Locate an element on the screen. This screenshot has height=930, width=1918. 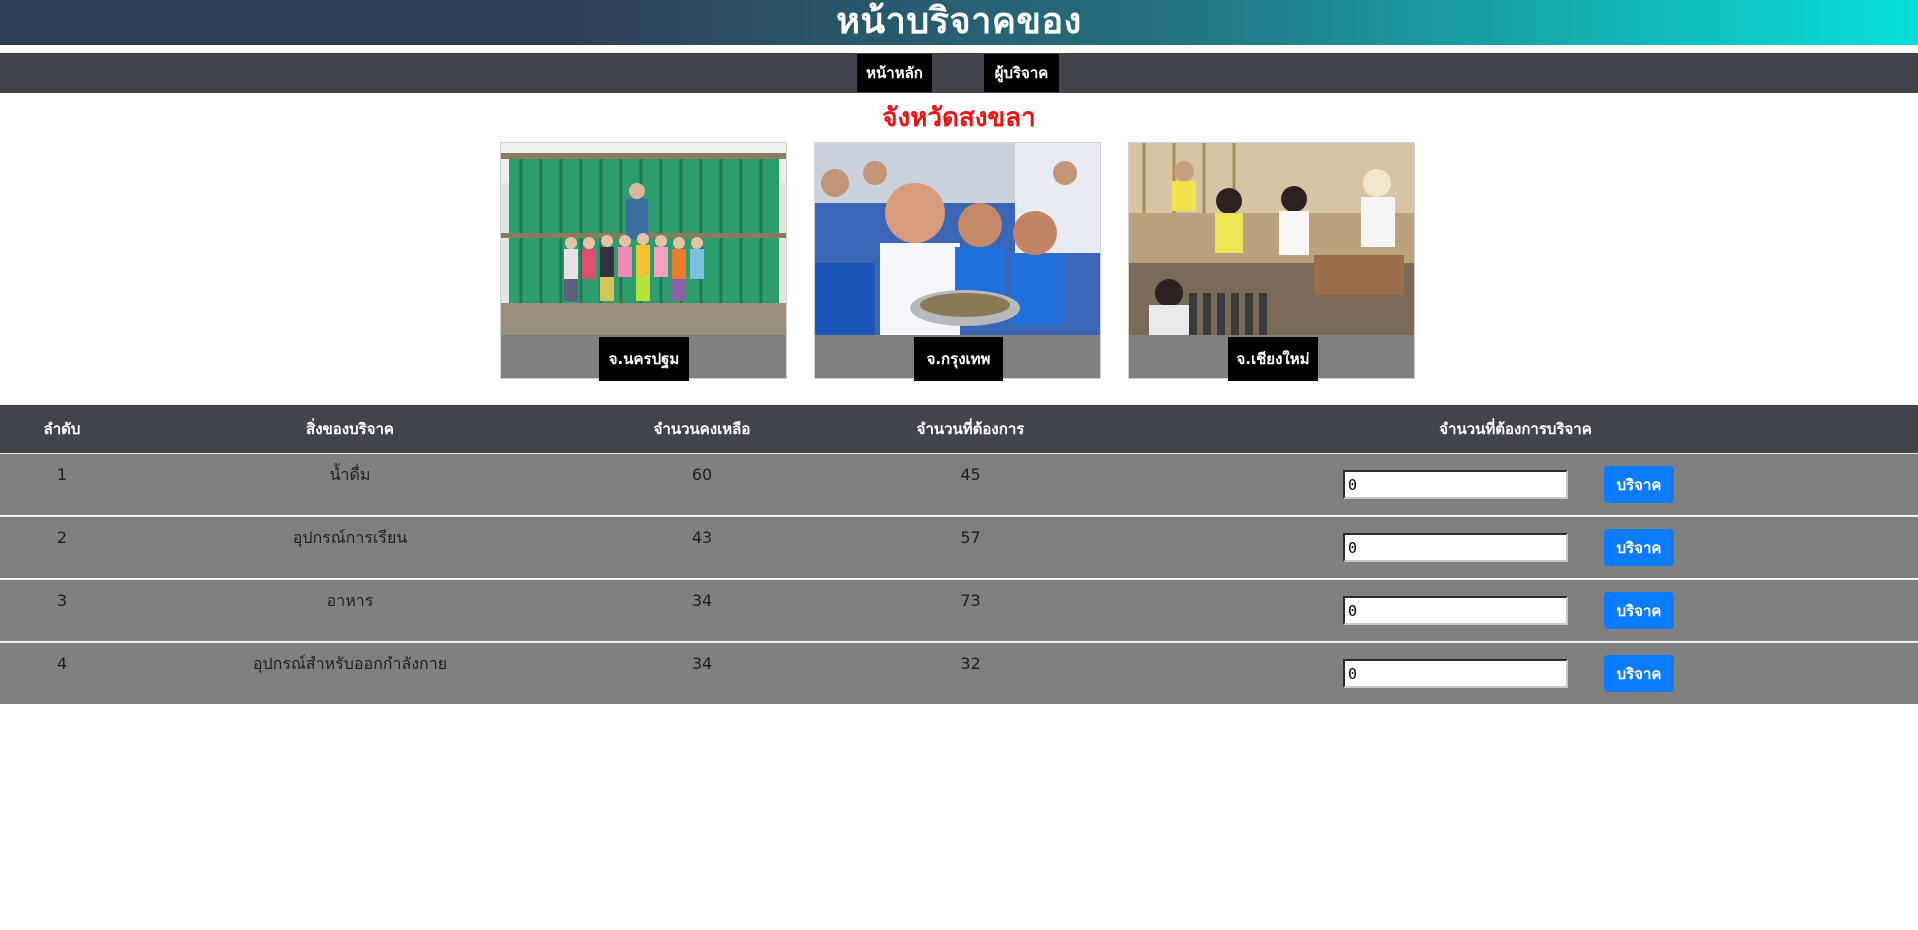
col-header-item: สิ่งของบริจาค is located at coordinates (350, 429).